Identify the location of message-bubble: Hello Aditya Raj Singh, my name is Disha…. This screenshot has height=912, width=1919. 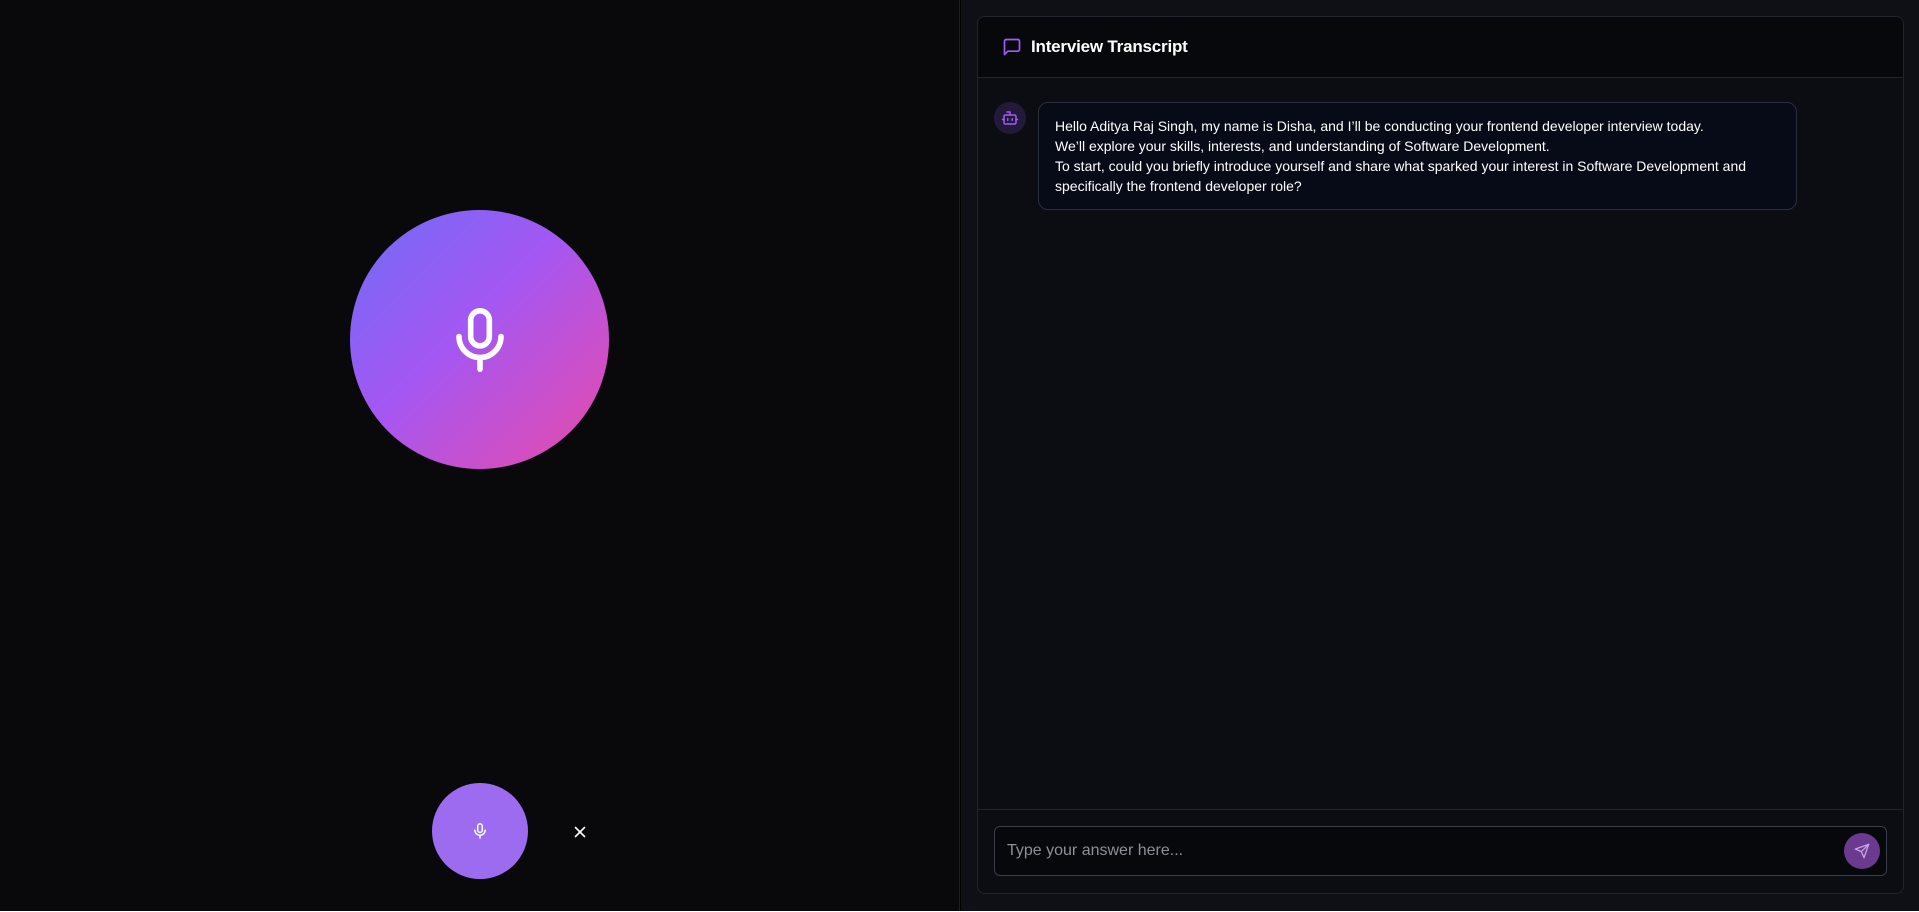
(1417, 156).